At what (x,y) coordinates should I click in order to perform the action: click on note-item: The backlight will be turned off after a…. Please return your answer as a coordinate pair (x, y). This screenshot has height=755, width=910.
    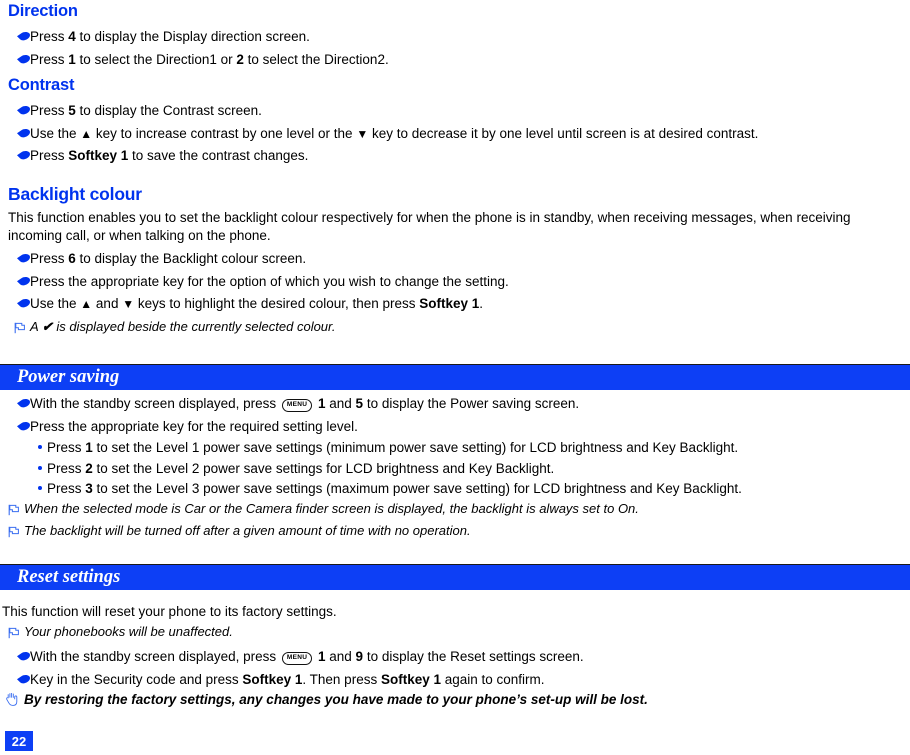
    Looking at the image, I should click on (454, 533).